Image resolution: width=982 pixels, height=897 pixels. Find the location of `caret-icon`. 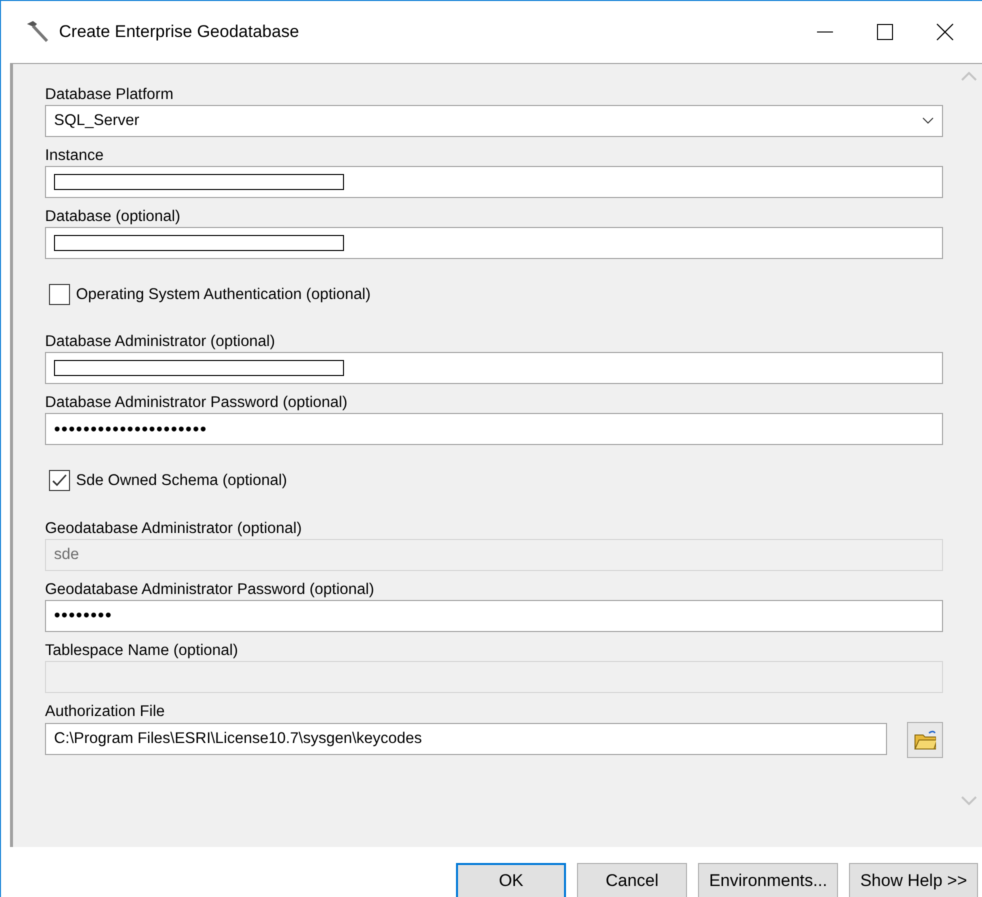

caret-icon is located at coordinates (928, 121).